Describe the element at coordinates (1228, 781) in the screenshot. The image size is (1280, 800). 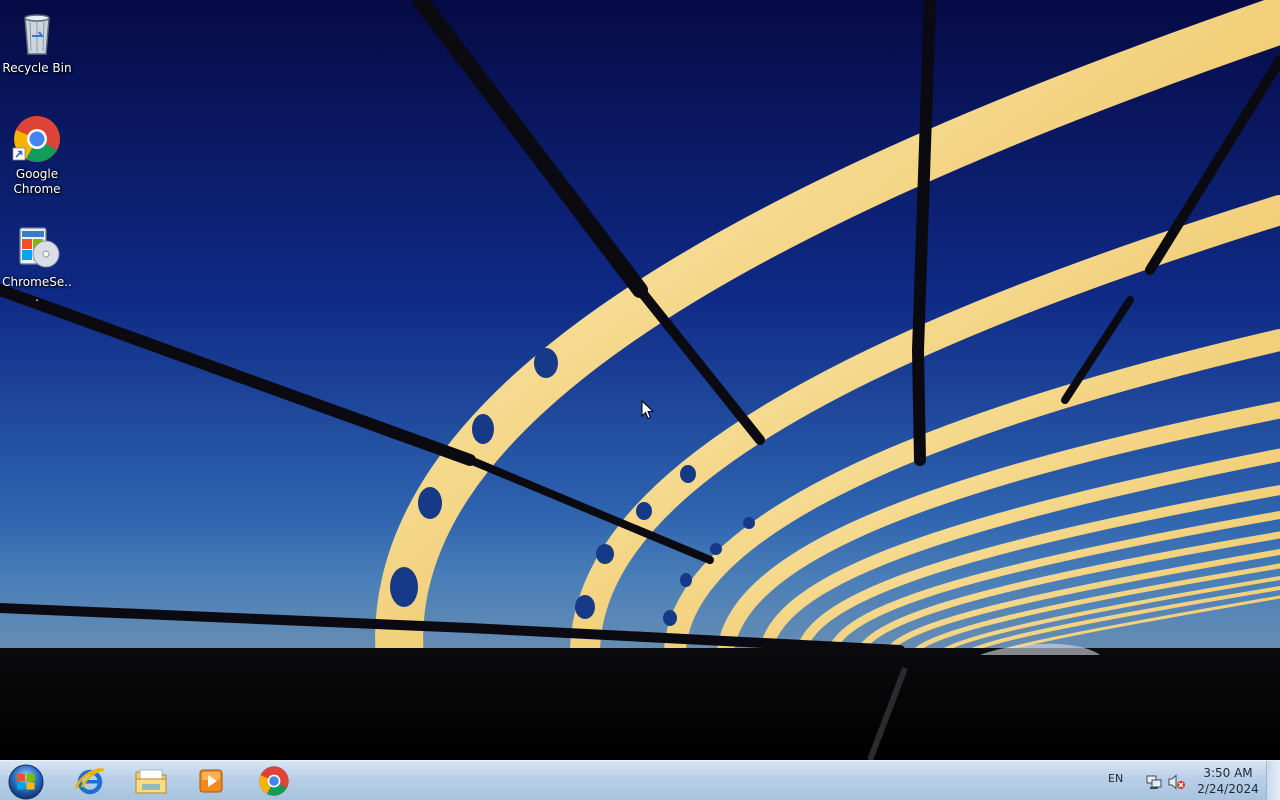
I see `clock: 3:50 AM 2/24/2024` at that location.